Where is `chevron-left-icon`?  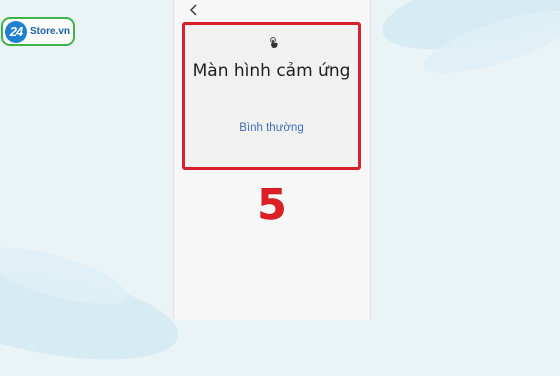
chevron-left-icon is located at coordinates (193, 10).